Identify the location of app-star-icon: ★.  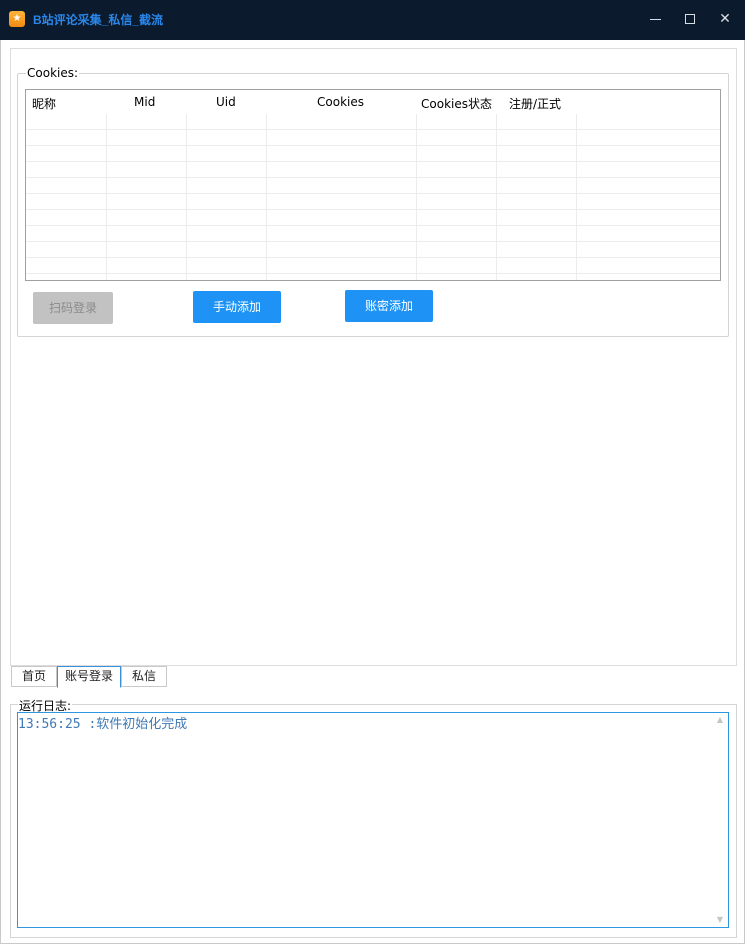
(17, 19).